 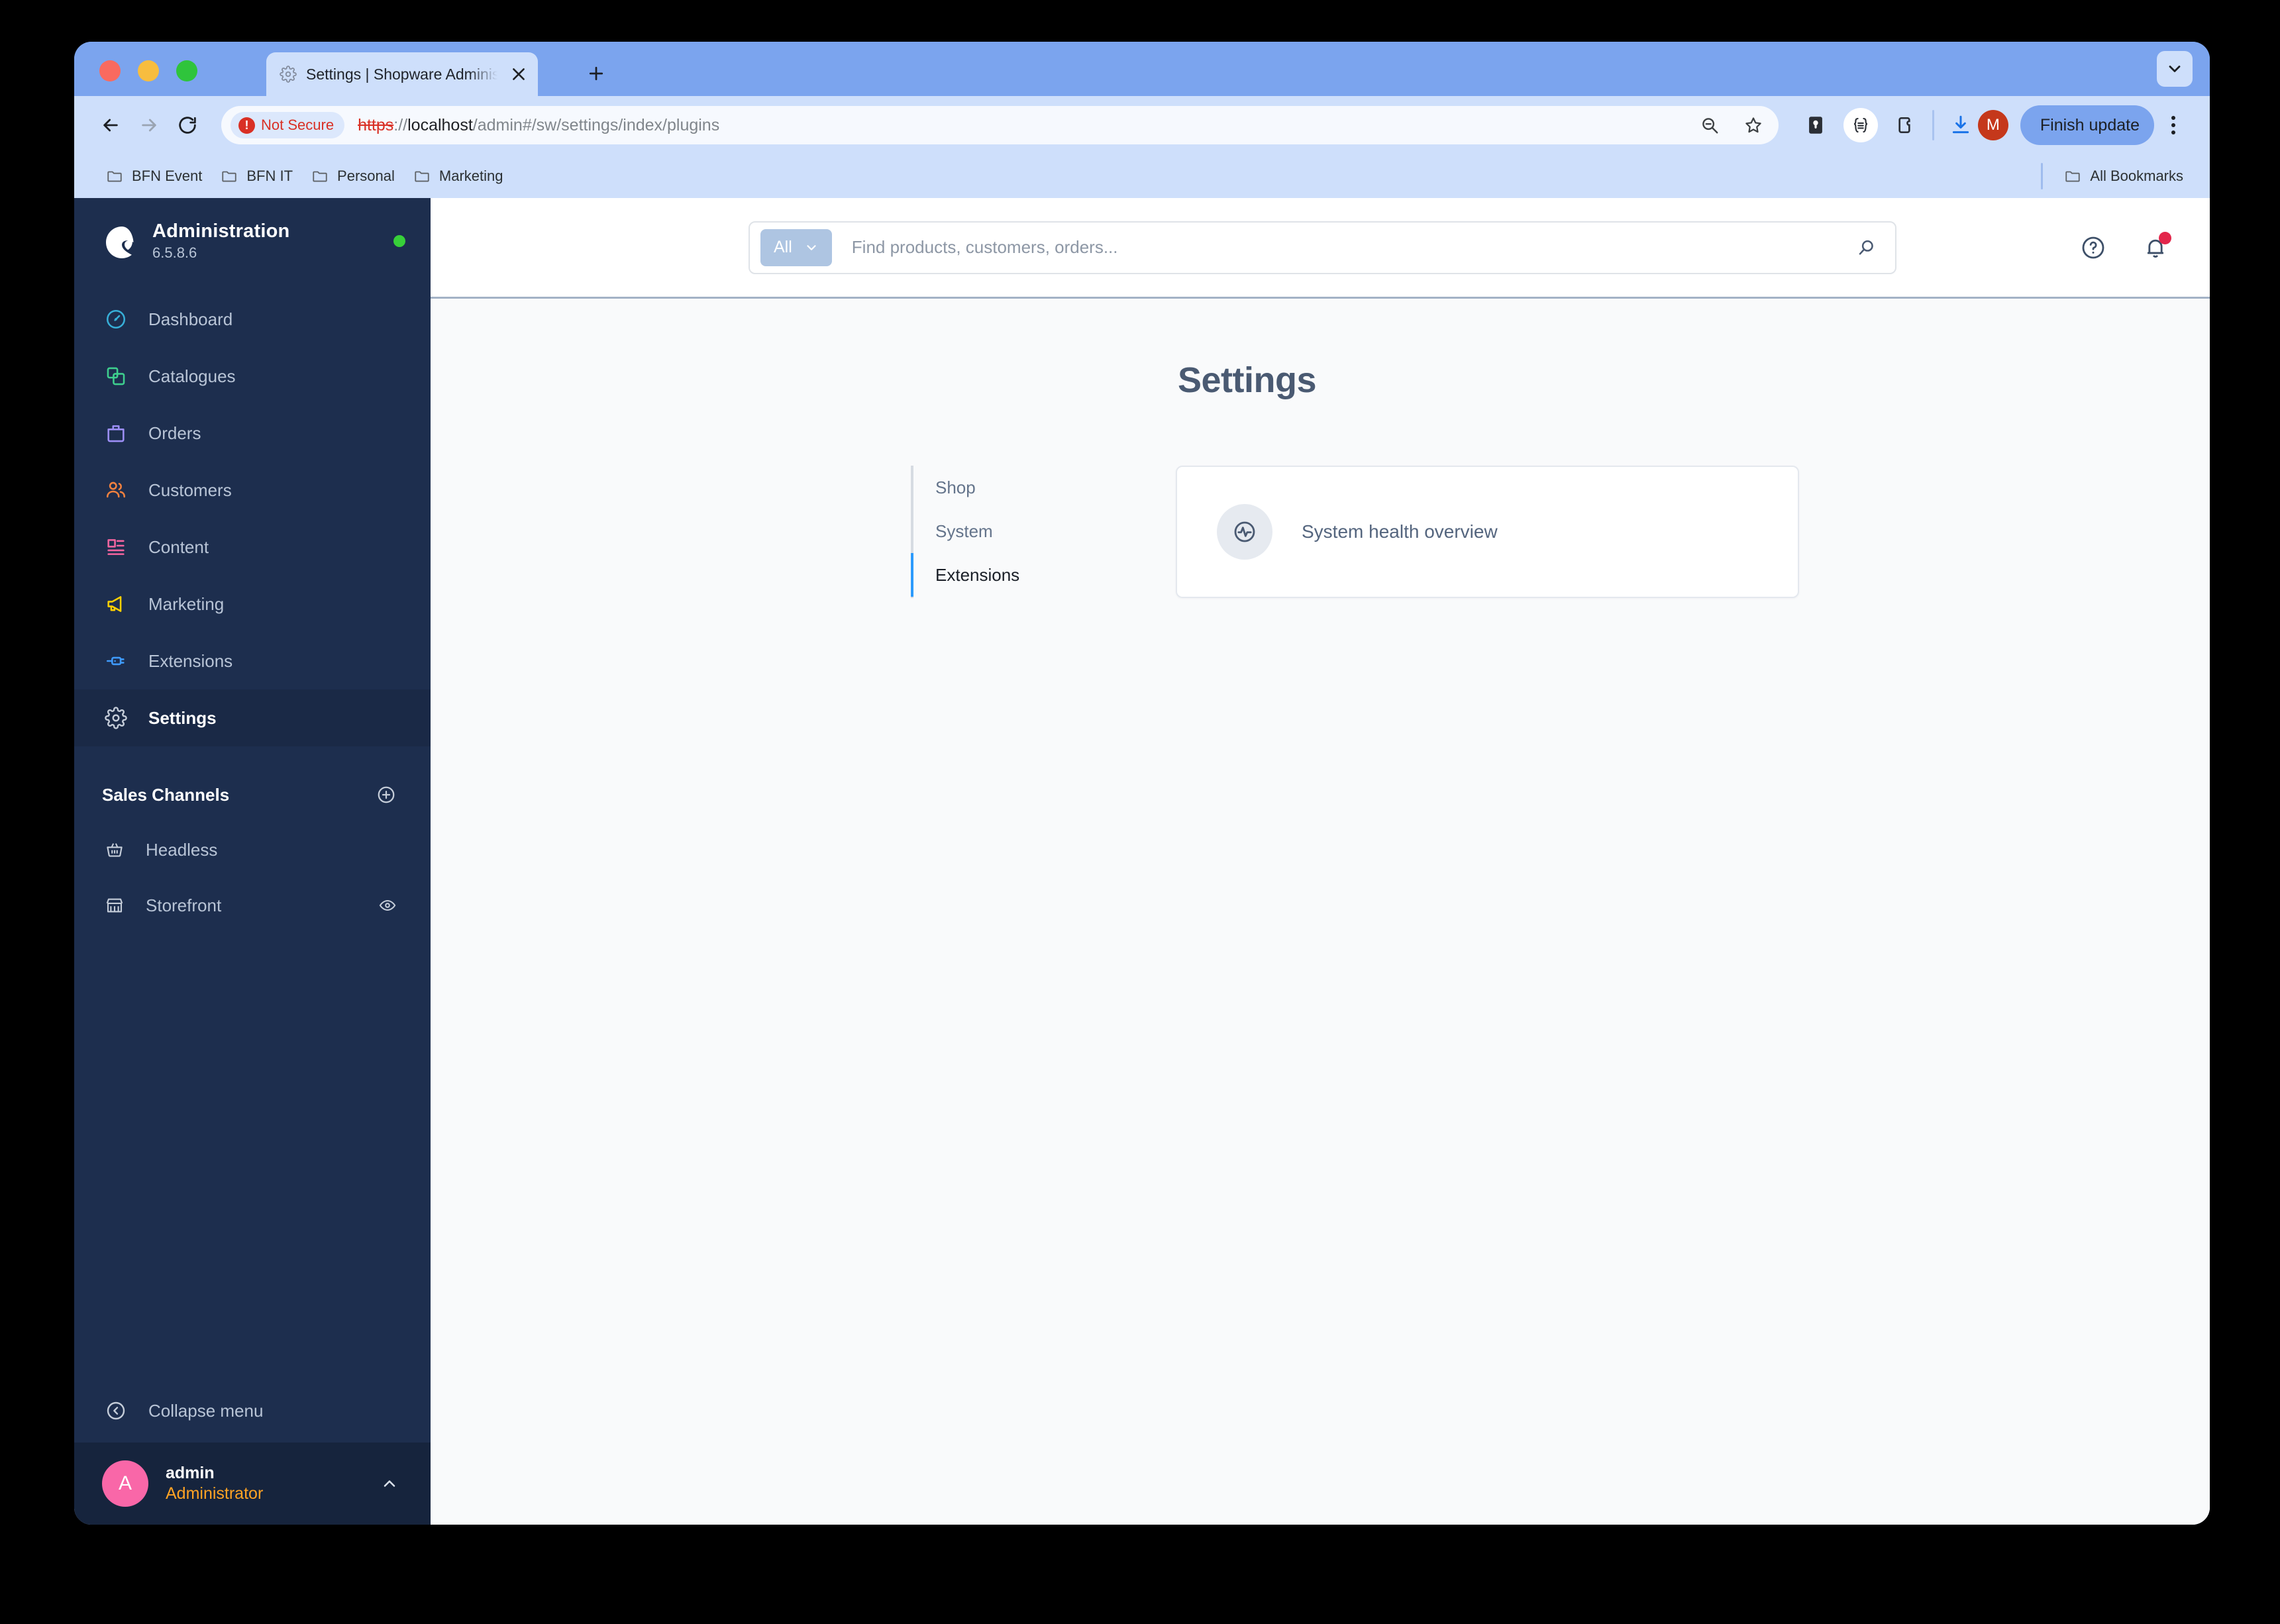 What do you see at coordinates (252, 433) in the screenshot?
I see `sidebar-item-orders: Orders` at bounding box center [252, 433].